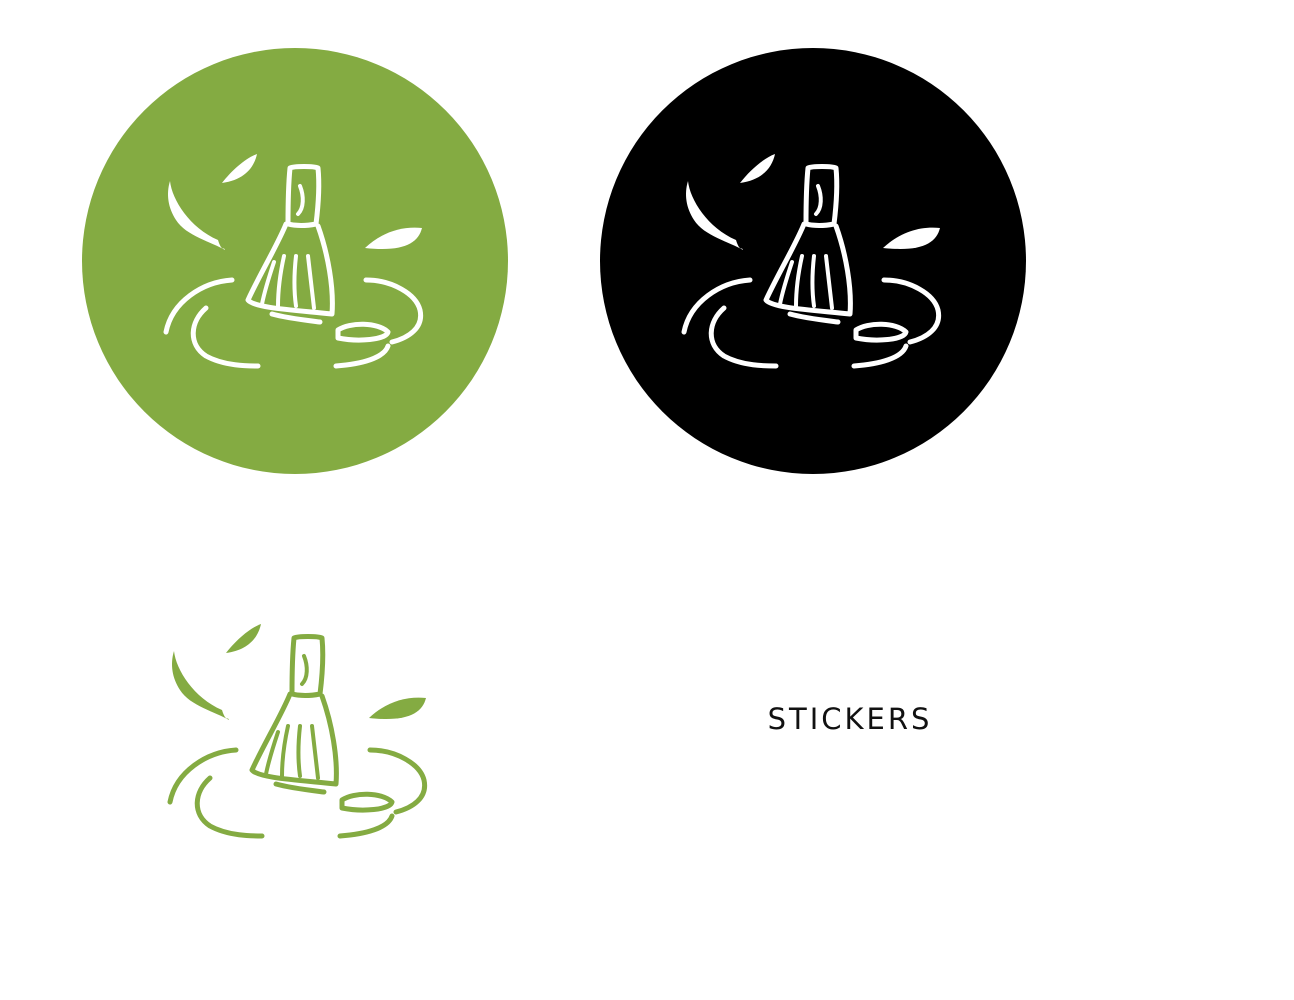 This screenshot has height=1000, width=1294. What do you see at coordinates (850, 719) in the screenshot?
I see `caption-stickers: STICKERS` at bounding box center [850, 719].